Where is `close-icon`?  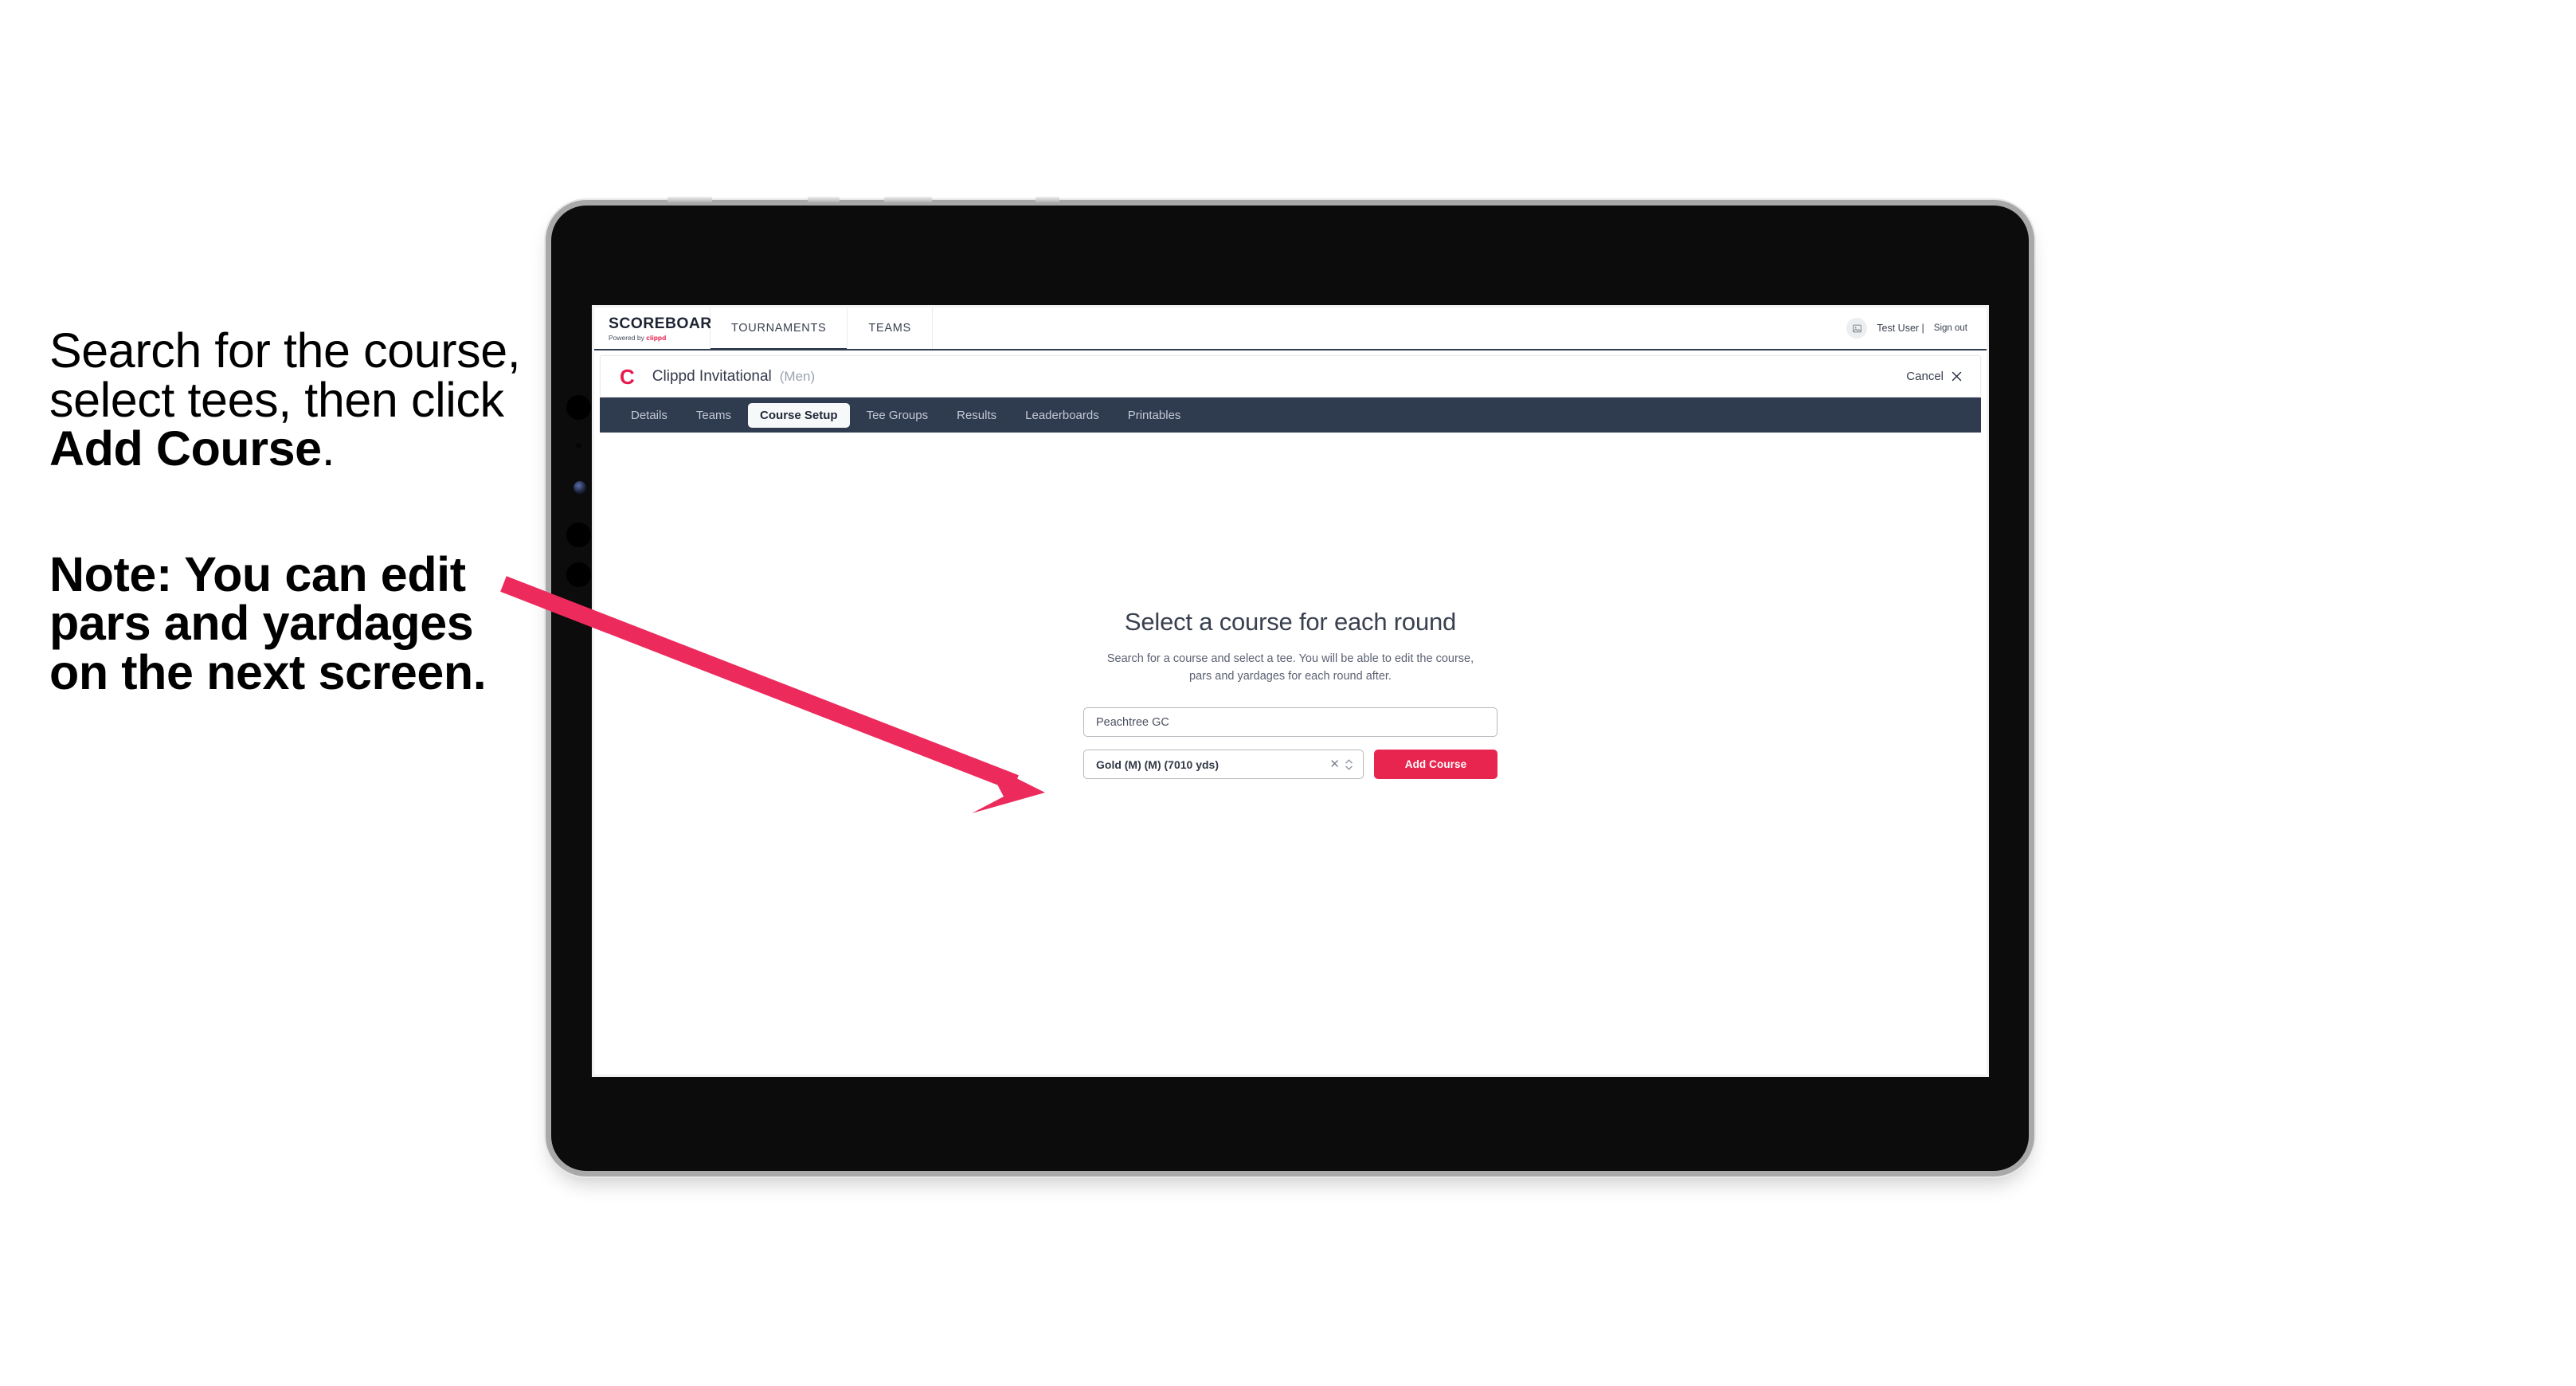
close-icon is located at coordinates (1957, 376).